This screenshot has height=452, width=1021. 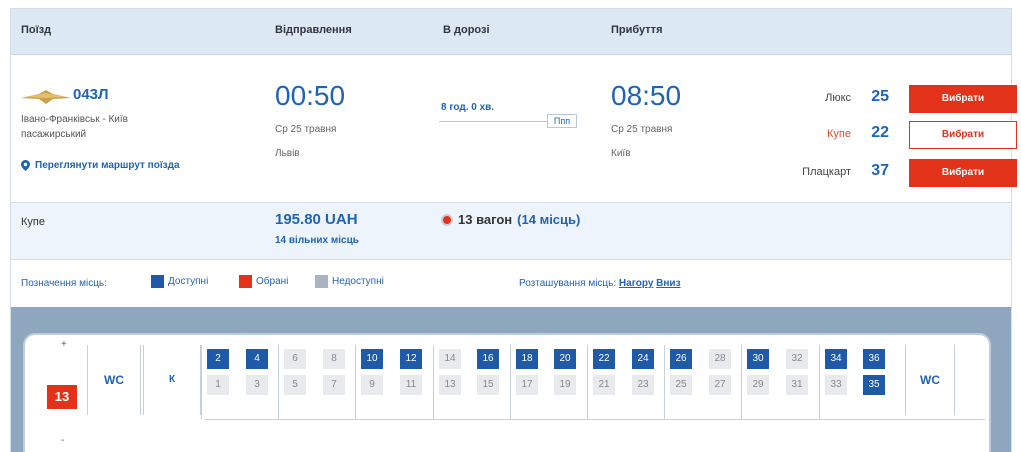 What do you see at coordinates (334, 385) in the screenshot?
I see `seat-lower: 7` at bounding box center [334, 385].